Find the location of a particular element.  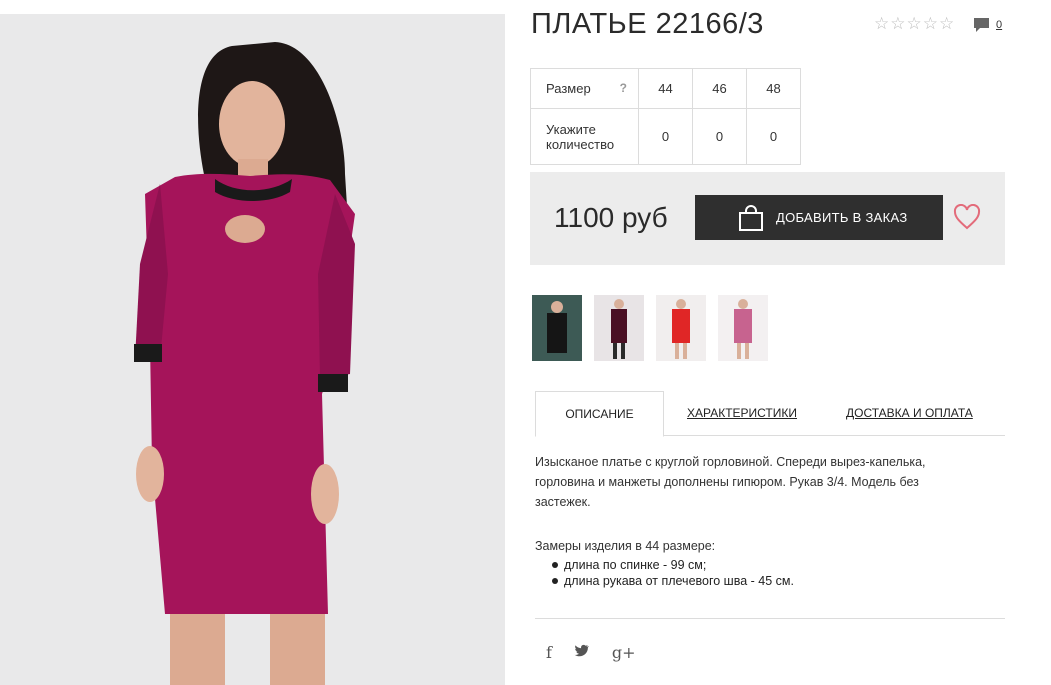

thumbnail-gallery is located at coordinates (650, 328).